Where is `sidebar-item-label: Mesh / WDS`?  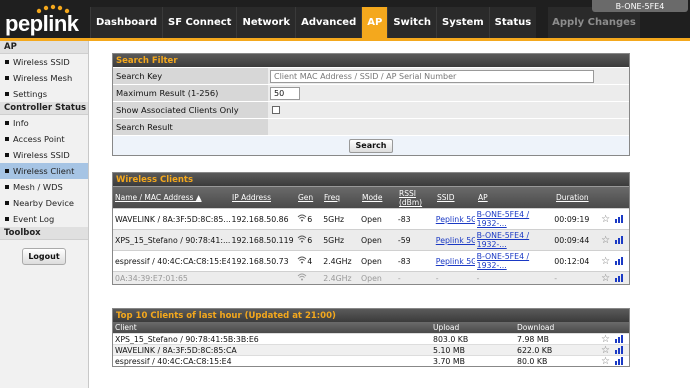
sidebar-item-label: Mesh / WDS is located at coordinates (38, 187).